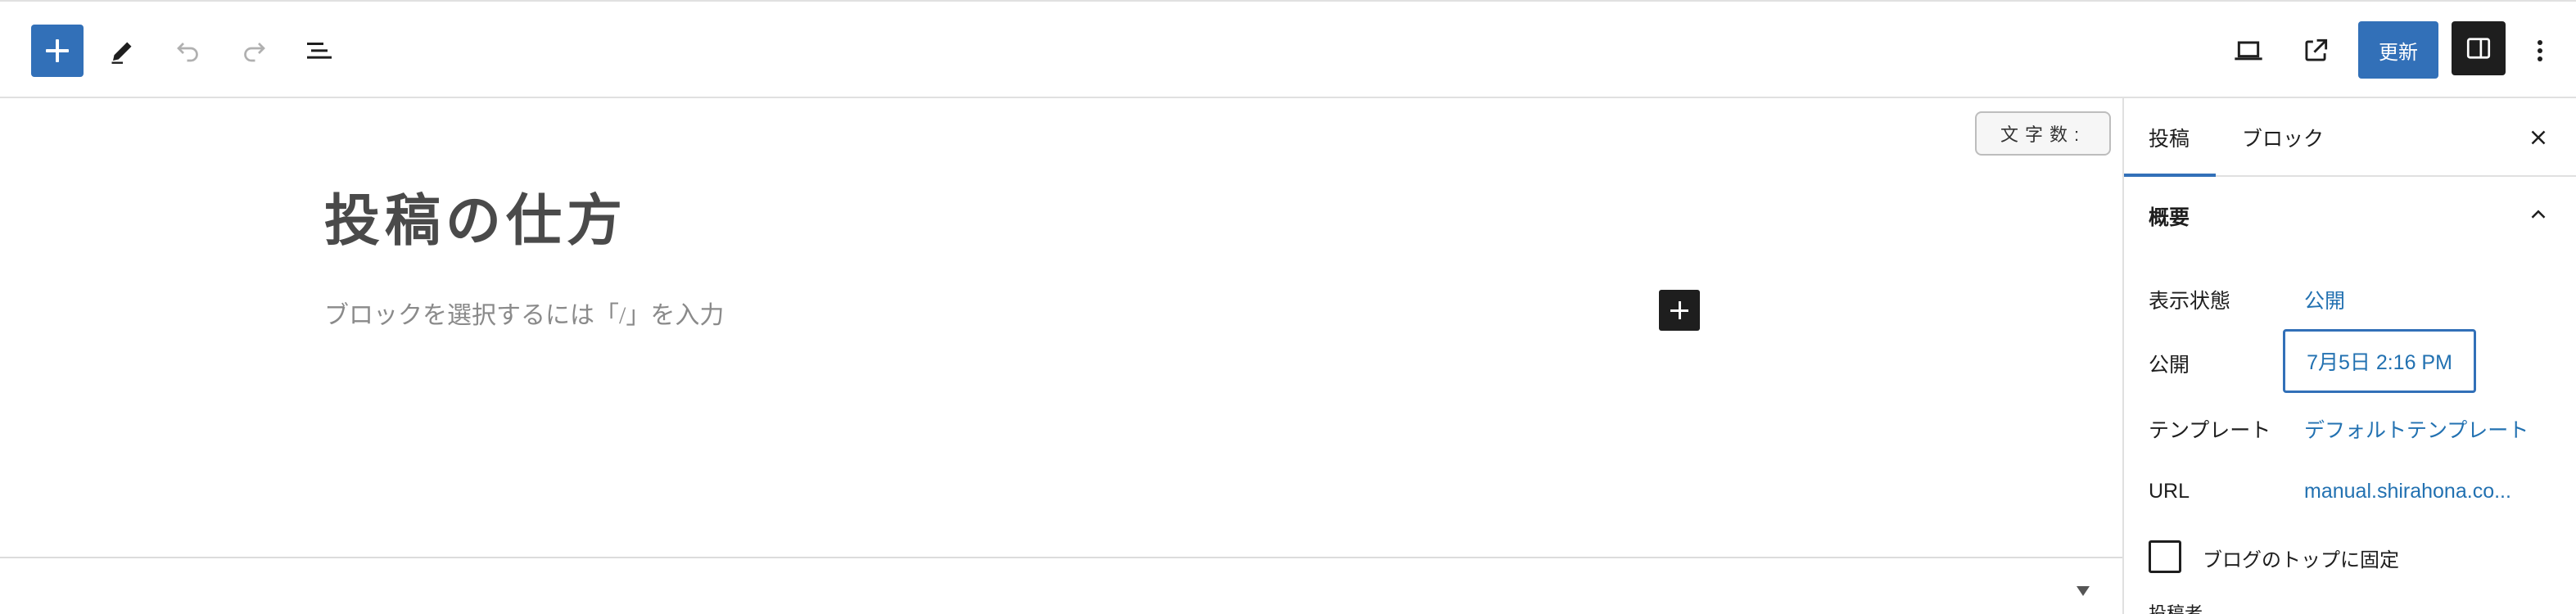  What do you see at coordinates (2350, 216) in the screenshot?
I see `summary-panel-header: 概要` at bounding box center [2350, 216].